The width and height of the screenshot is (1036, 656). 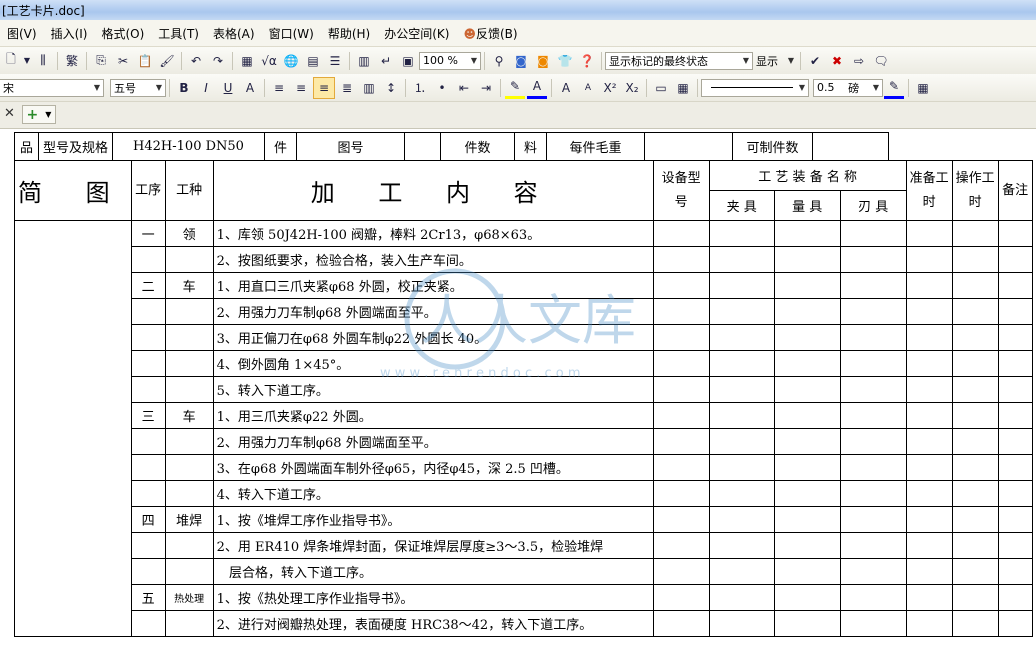 I want to click on separator, so click(x=908, y=87).